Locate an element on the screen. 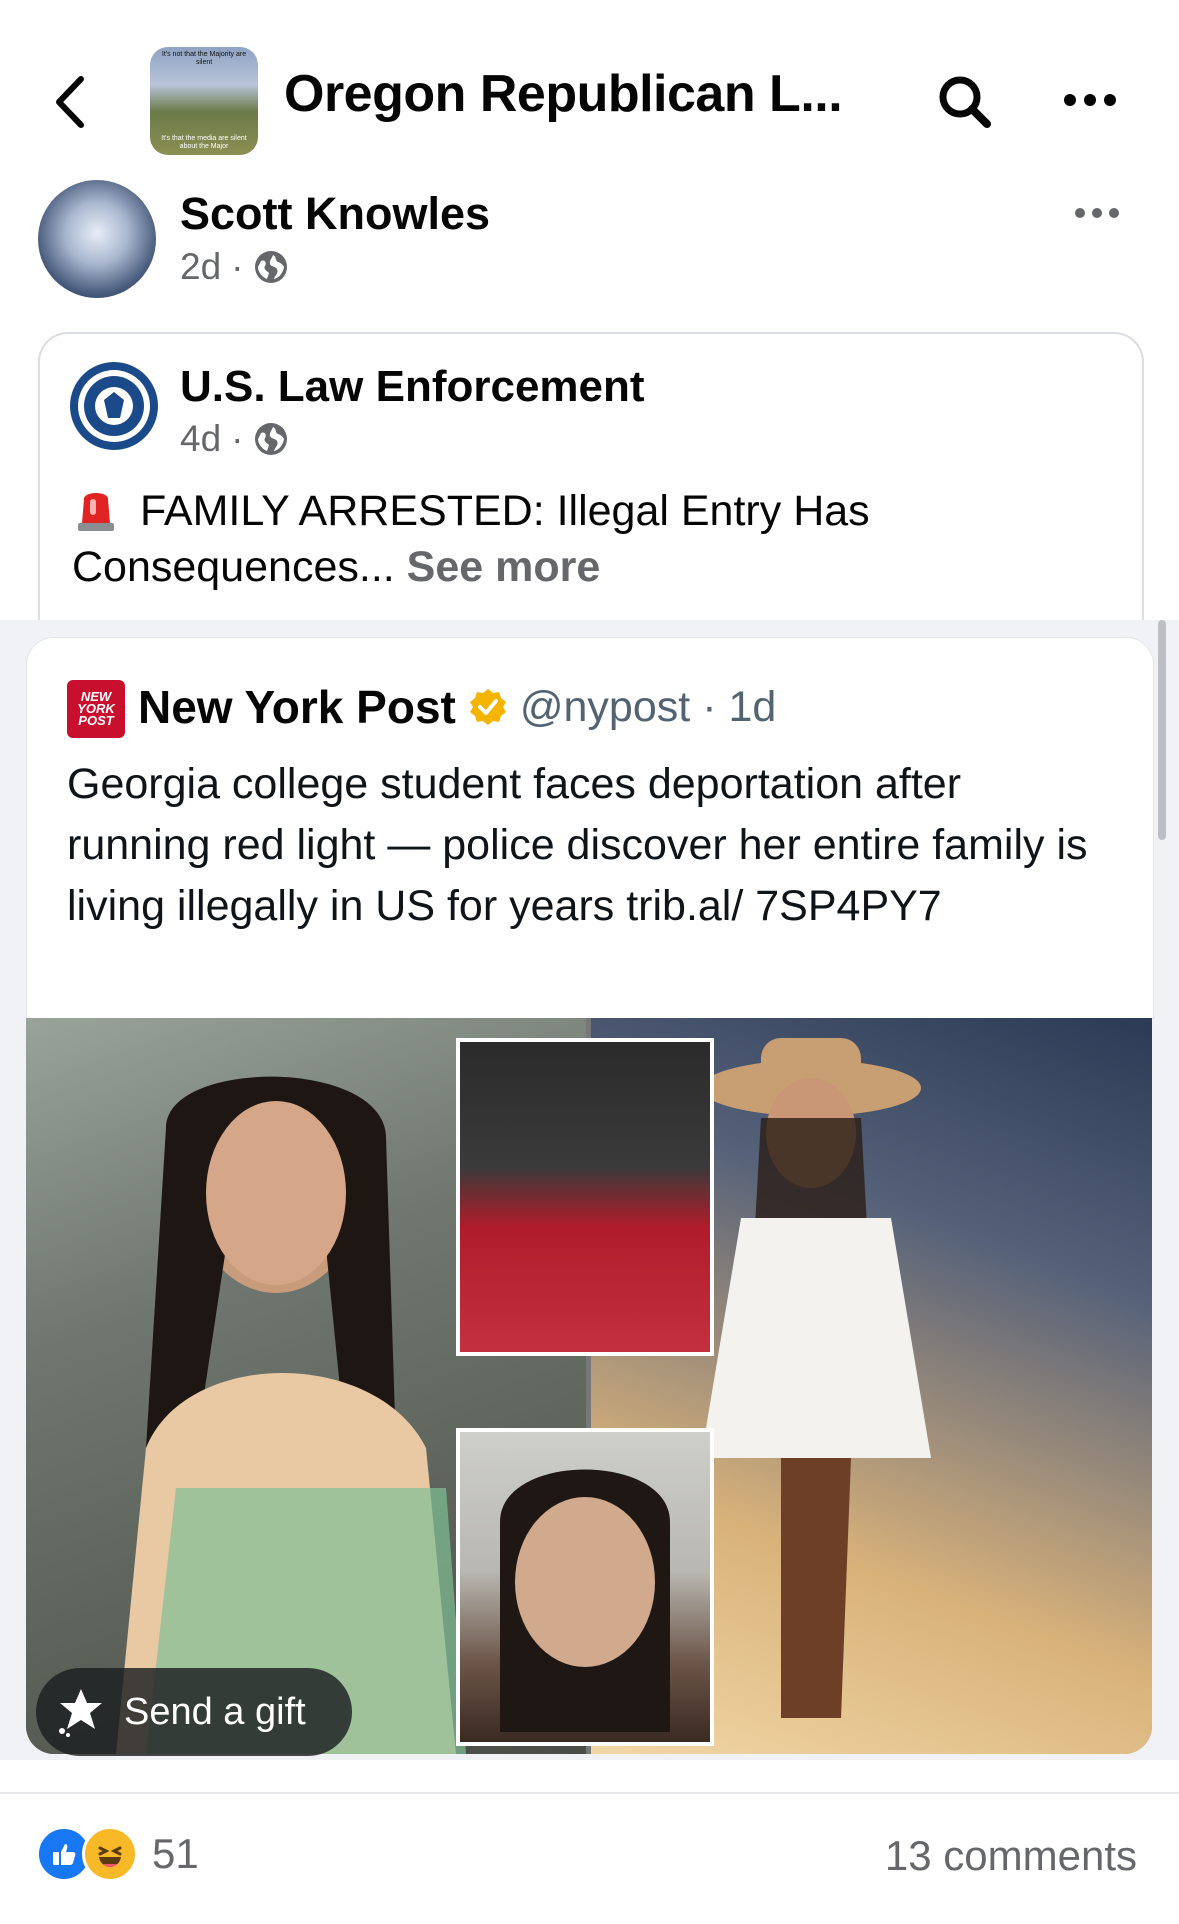 The width and height of the screenshot is (1179, 1924). siren-icon is located at coordinates (96, 512).